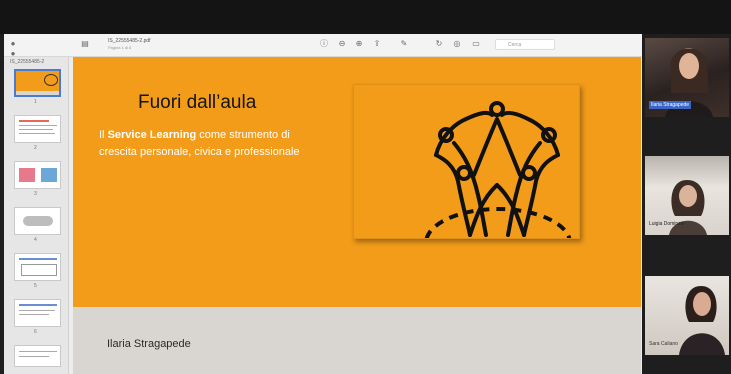  Describe the element at coordinates (120, 47) in the screenshot. I see `file-page-info: Pagina 1 di 8` at that location.